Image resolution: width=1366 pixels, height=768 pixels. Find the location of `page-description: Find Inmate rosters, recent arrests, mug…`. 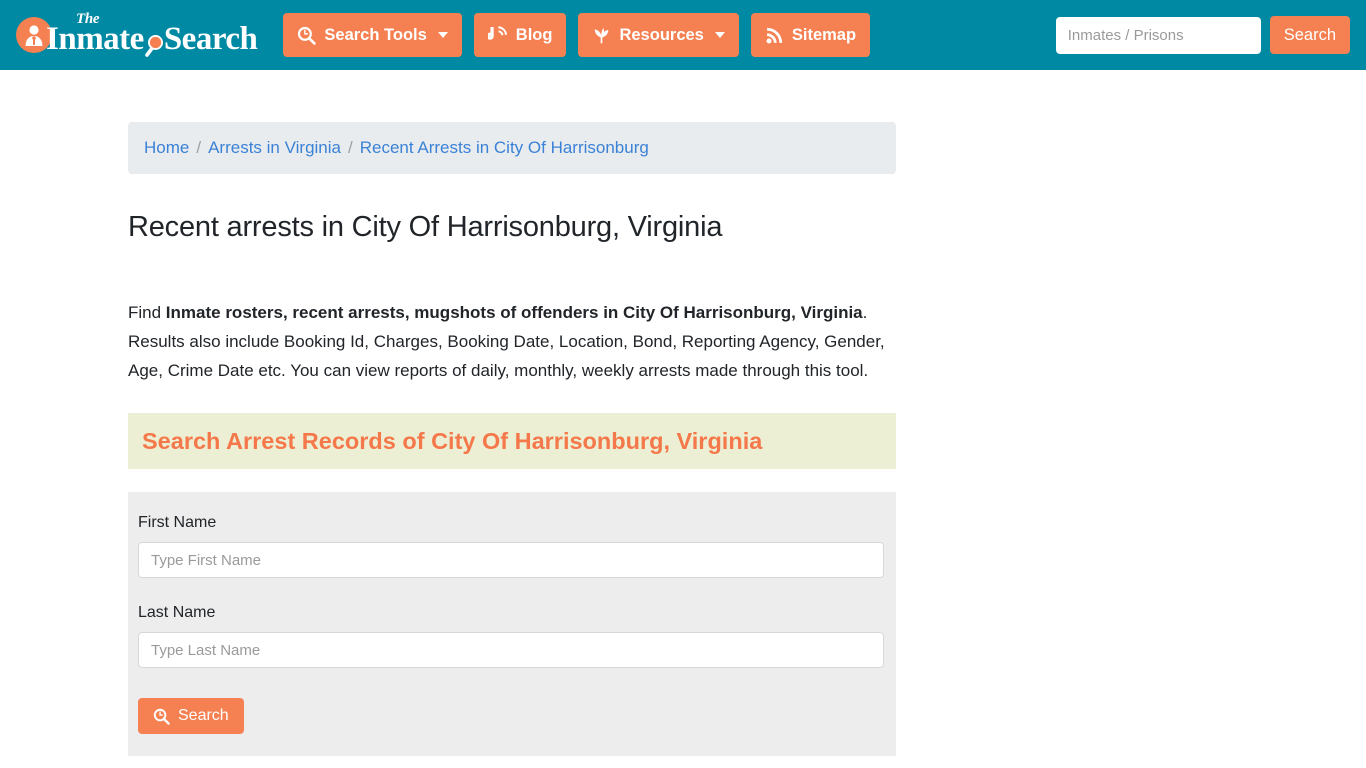

page-description: Find Inmate rosters, recent arrests, mug… is located at coordinates (508, 341).